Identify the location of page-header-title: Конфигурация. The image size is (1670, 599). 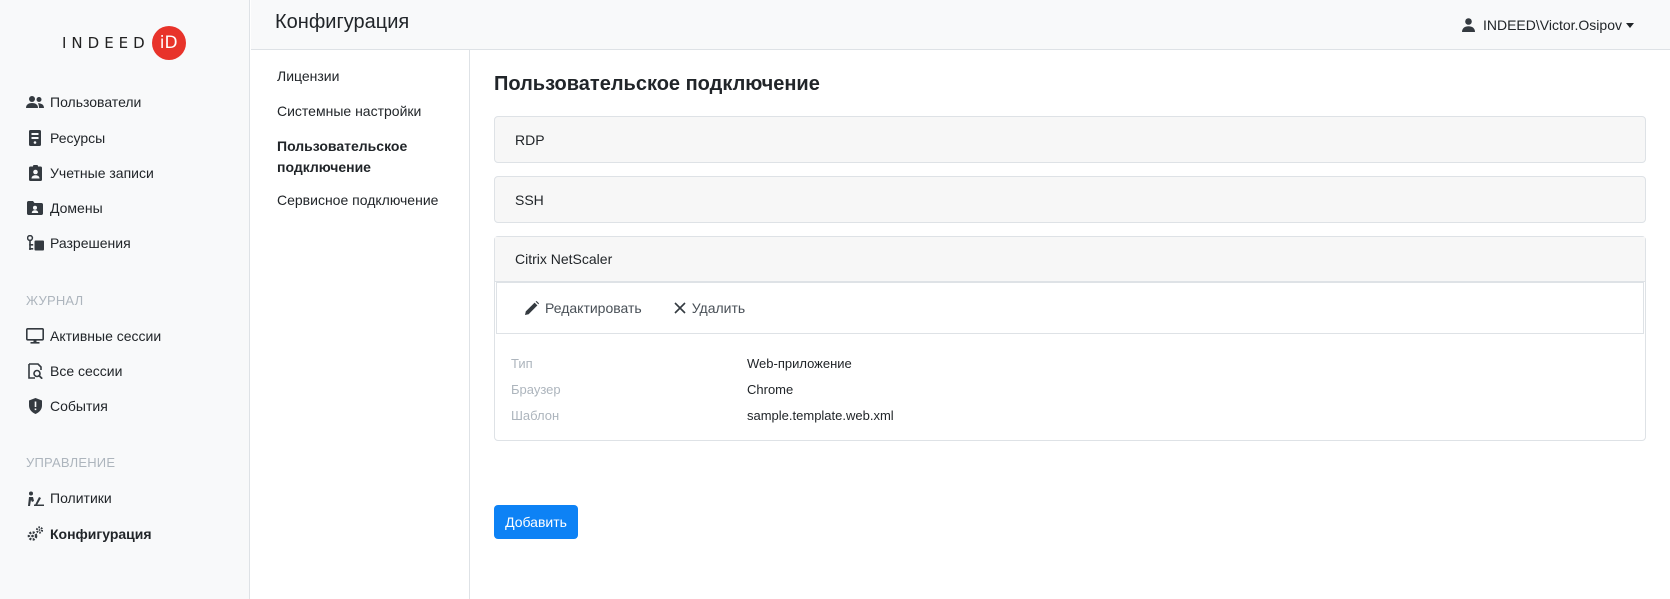
(342, 22).